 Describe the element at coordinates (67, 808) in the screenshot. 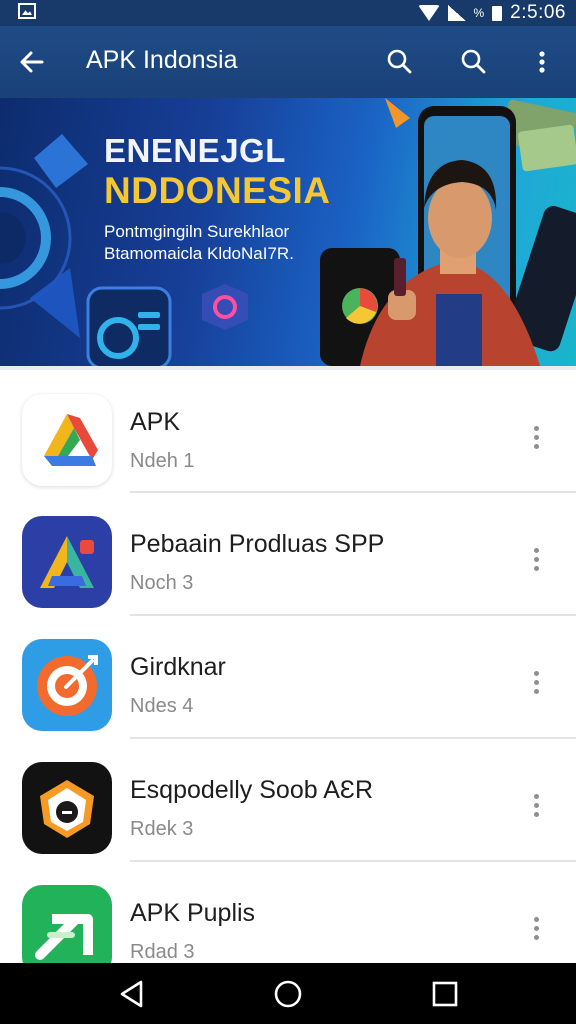

I see `shield-lock-logo-icon` at that location.